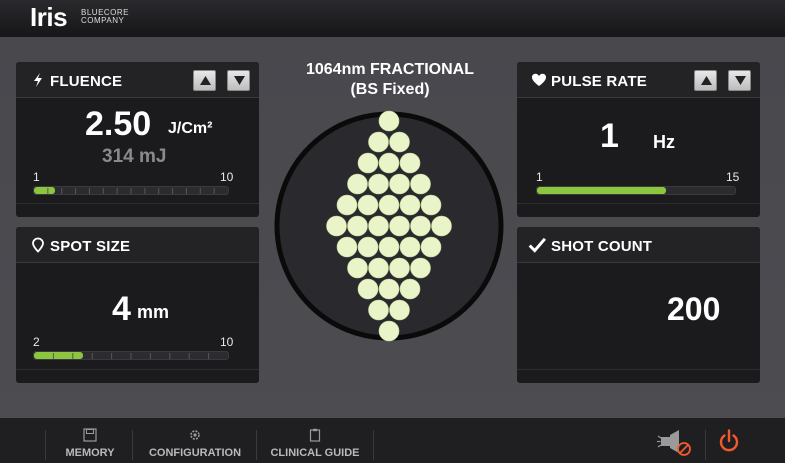  I want to click on clinical-guide-button: CLINICAL GUIDE, so click(315, 445).